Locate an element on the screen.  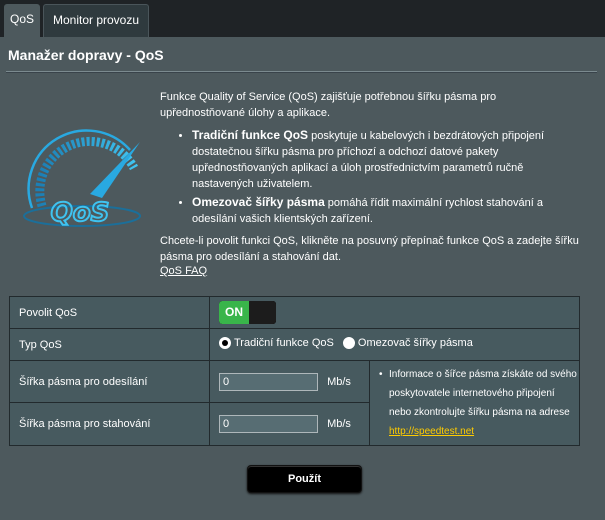
radio-option-traditional: Tradiční funkce QoS is located at coordinates (276, 343).